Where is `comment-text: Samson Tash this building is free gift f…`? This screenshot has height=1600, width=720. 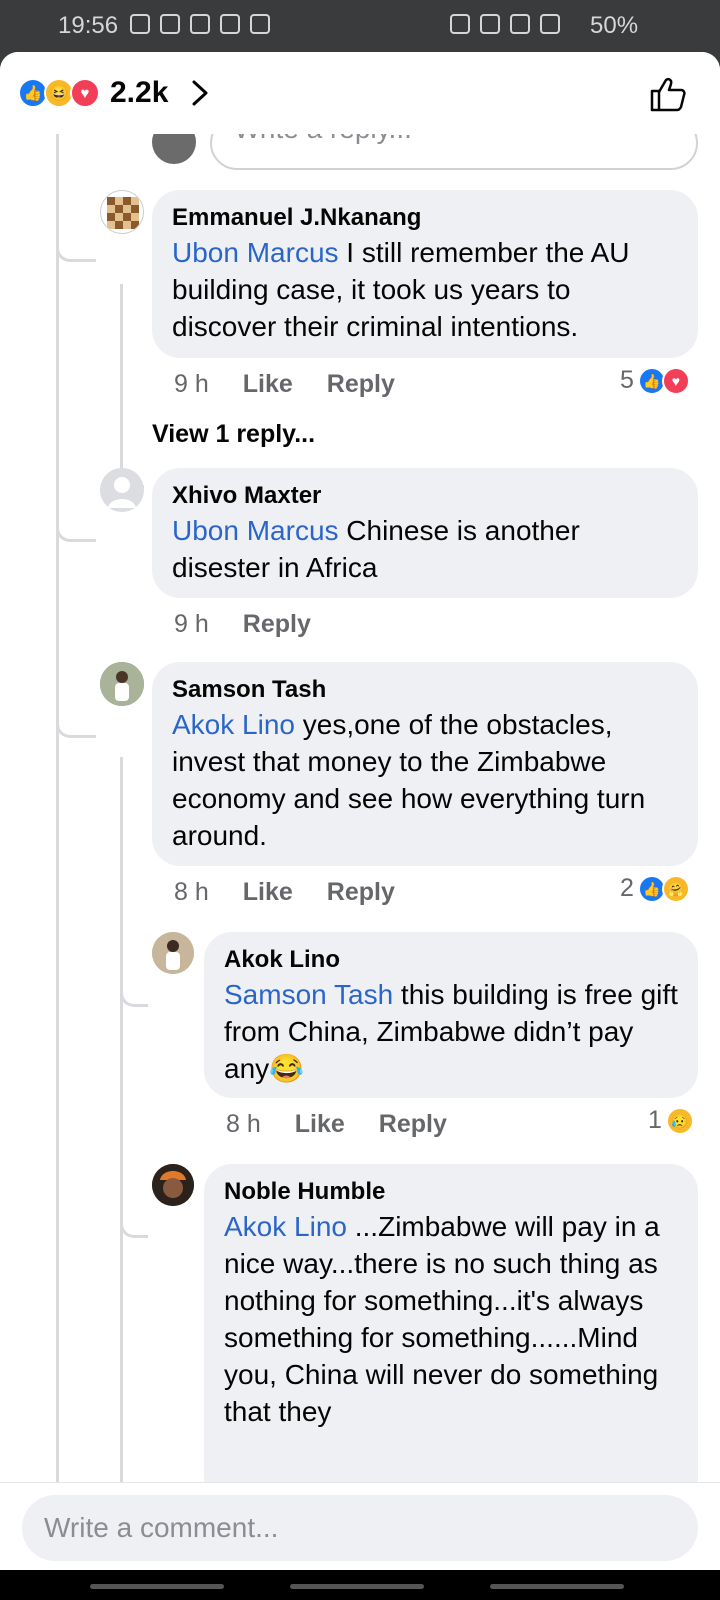 comment-text: Samson Tash this building is free gift f… is located at coordinates (451, 1031).